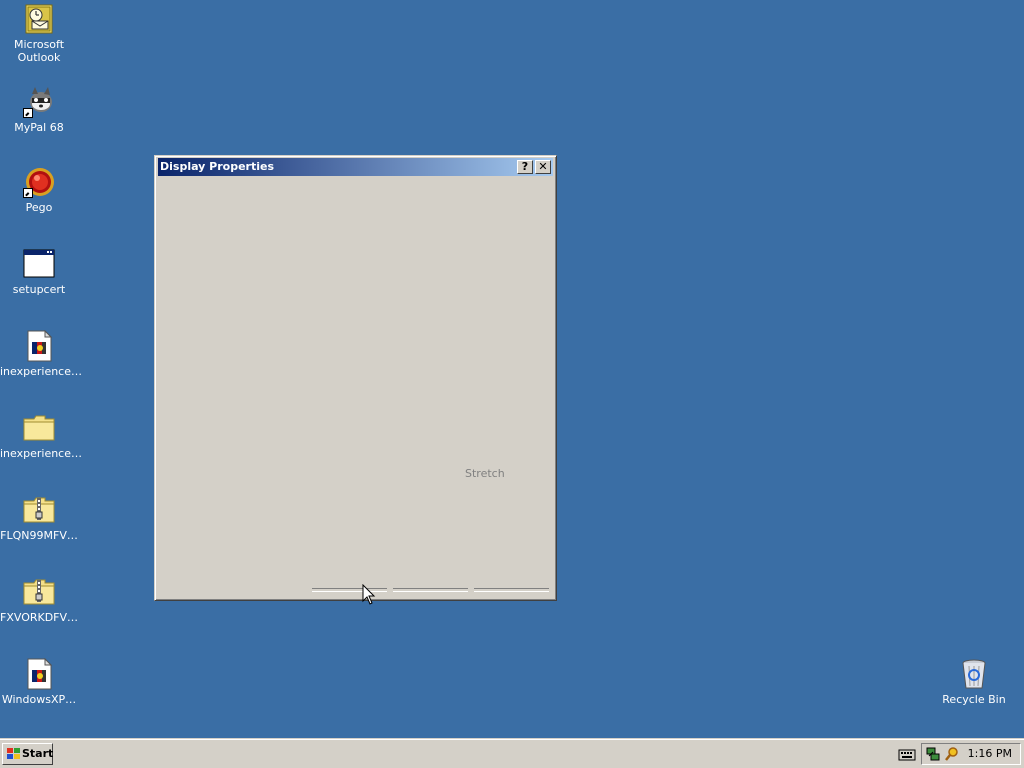  What do you see at coordinates (39, 102) in the screenshot?
I see `raccoon-icon` at bounding box center [39, 102].